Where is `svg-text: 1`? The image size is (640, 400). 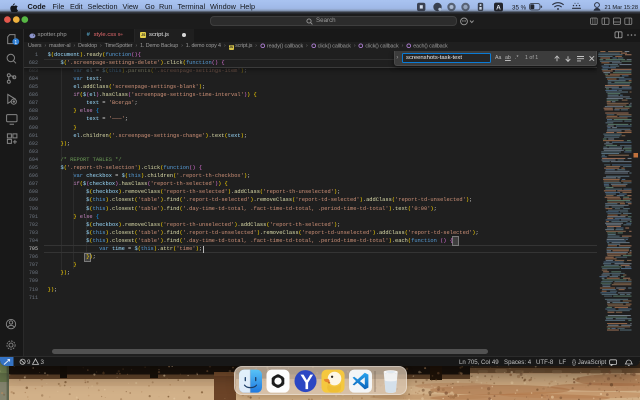
svg-text: 1 is located at coordinates (15, 42).